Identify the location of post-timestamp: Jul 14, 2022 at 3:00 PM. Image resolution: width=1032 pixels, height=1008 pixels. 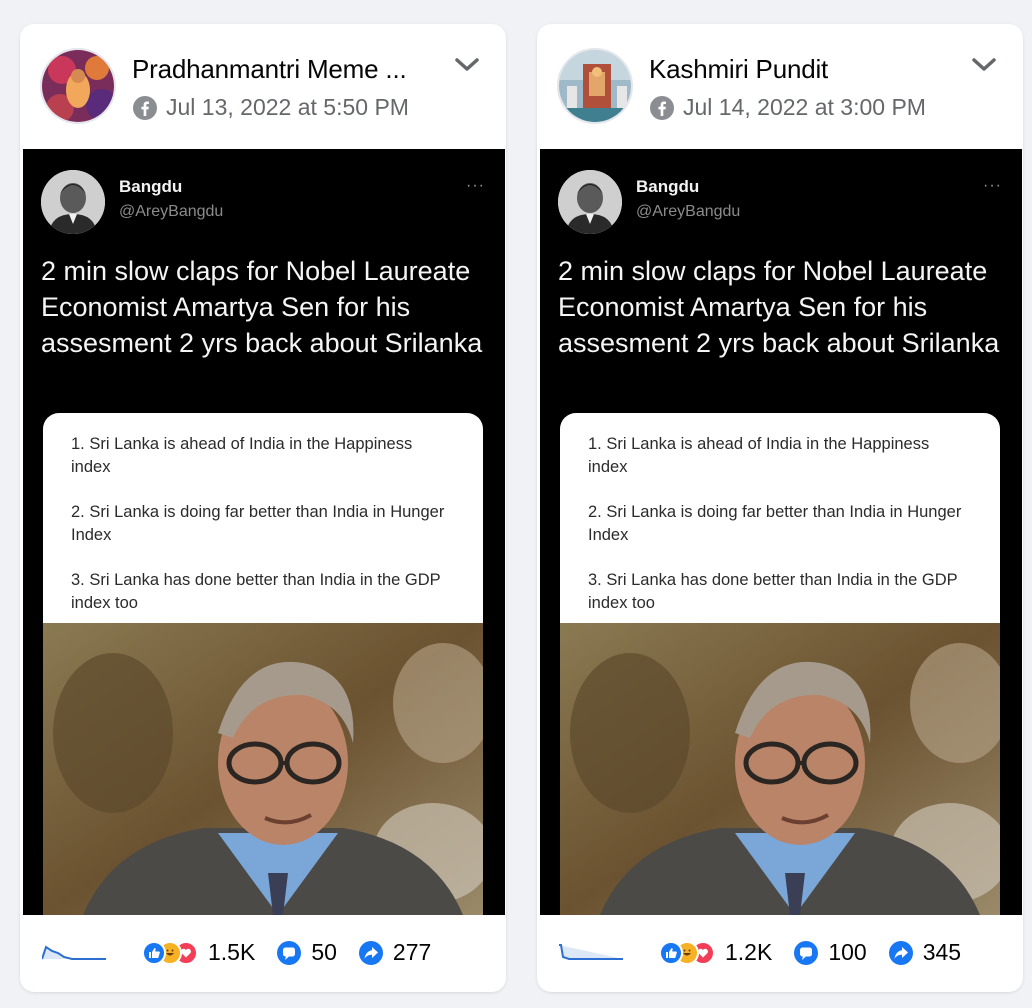
(804, 107).